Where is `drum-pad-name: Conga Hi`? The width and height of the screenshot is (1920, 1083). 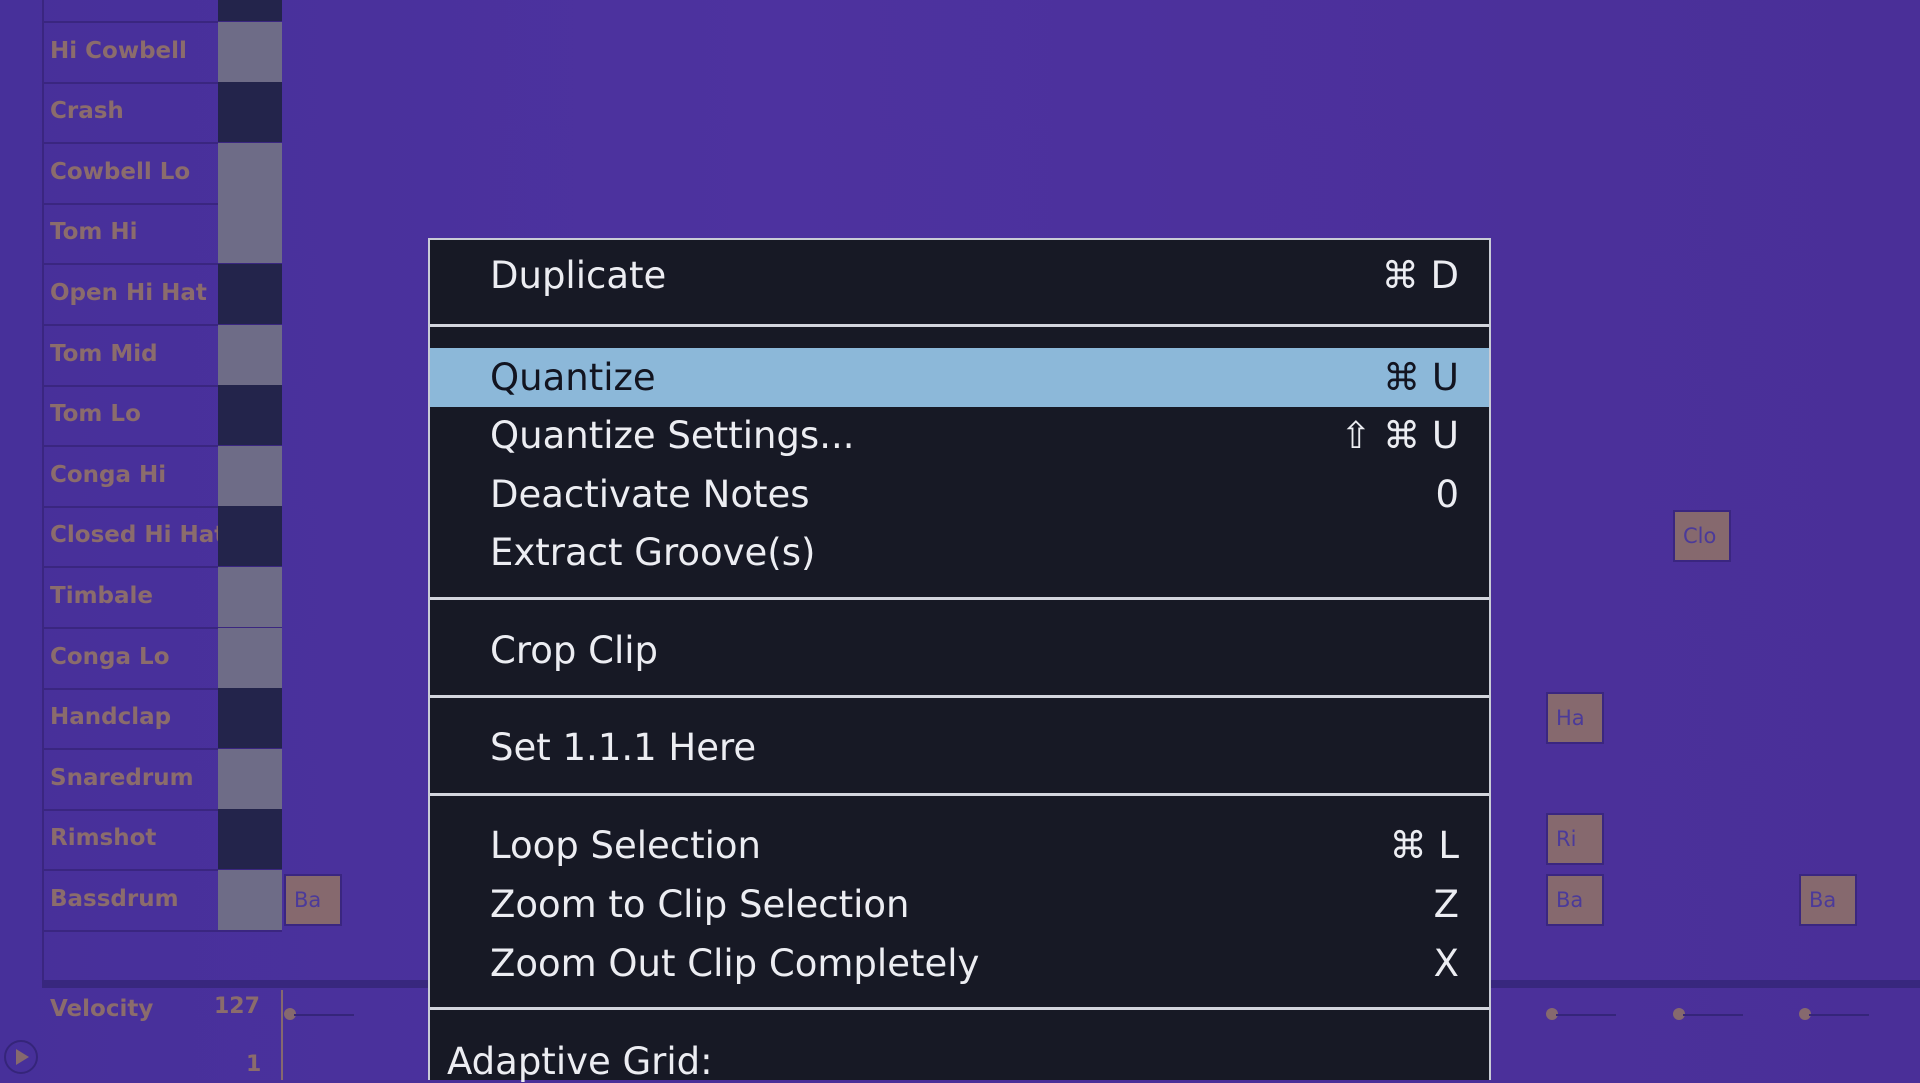 drum-pad-name: Conga Hi is located at coordinates (108, 474).